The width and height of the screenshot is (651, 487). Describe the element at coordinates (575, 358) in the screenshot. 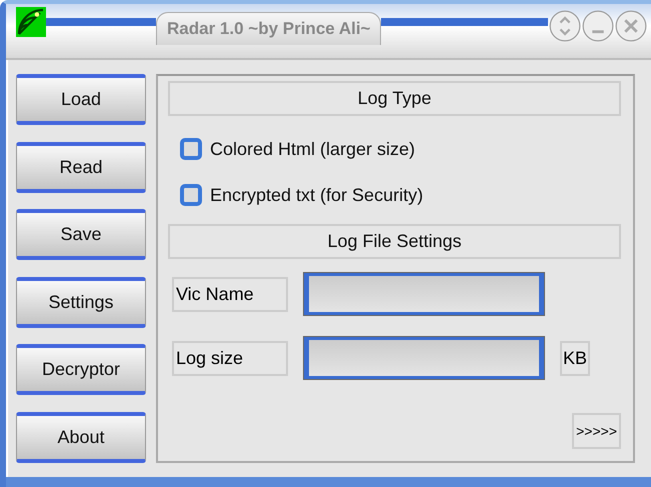

I see `unit-label: KB` at that location.